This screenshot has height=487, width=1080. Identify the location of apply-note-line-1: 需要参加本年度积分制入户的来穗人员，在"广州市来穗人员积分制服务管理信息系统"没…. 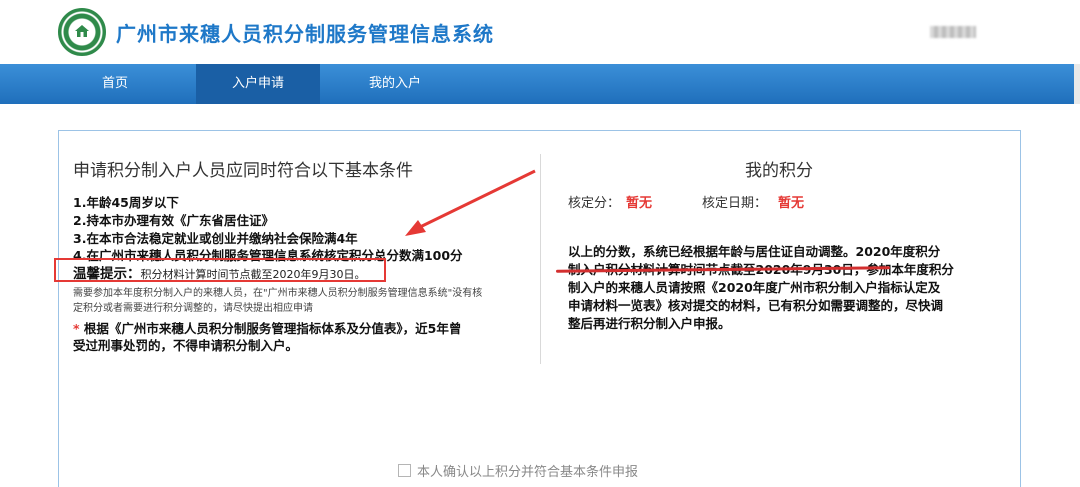
(278, 293).